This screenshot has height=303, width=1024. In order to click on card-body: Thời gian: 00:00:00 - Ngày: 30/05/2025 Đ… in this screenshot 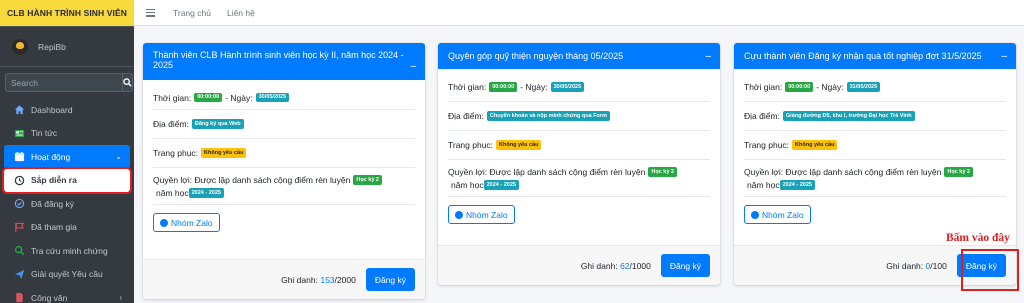, I will do `click(579, 152)`.